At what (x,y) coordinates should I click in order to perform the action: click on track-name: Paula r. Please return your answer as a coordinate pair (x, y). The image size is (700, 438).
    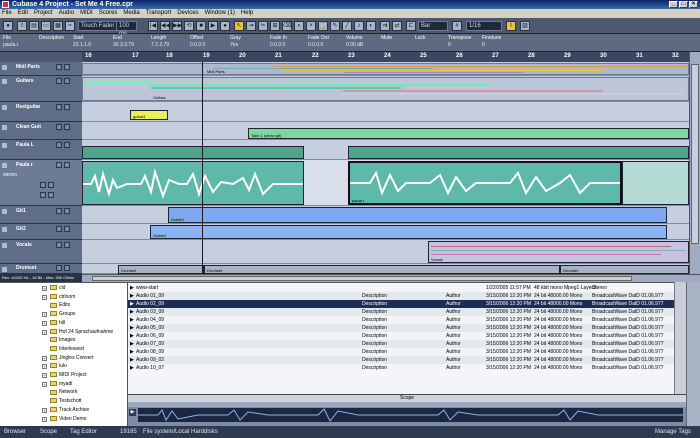
    Looking at the image, I should click on (24, 165).